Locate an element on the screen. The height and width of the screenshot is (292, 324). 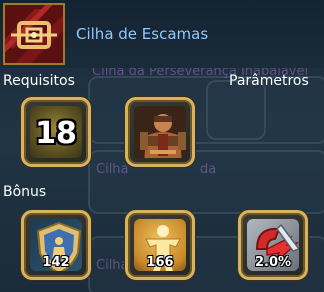
background-text: da is located at coordinates (208, 169).